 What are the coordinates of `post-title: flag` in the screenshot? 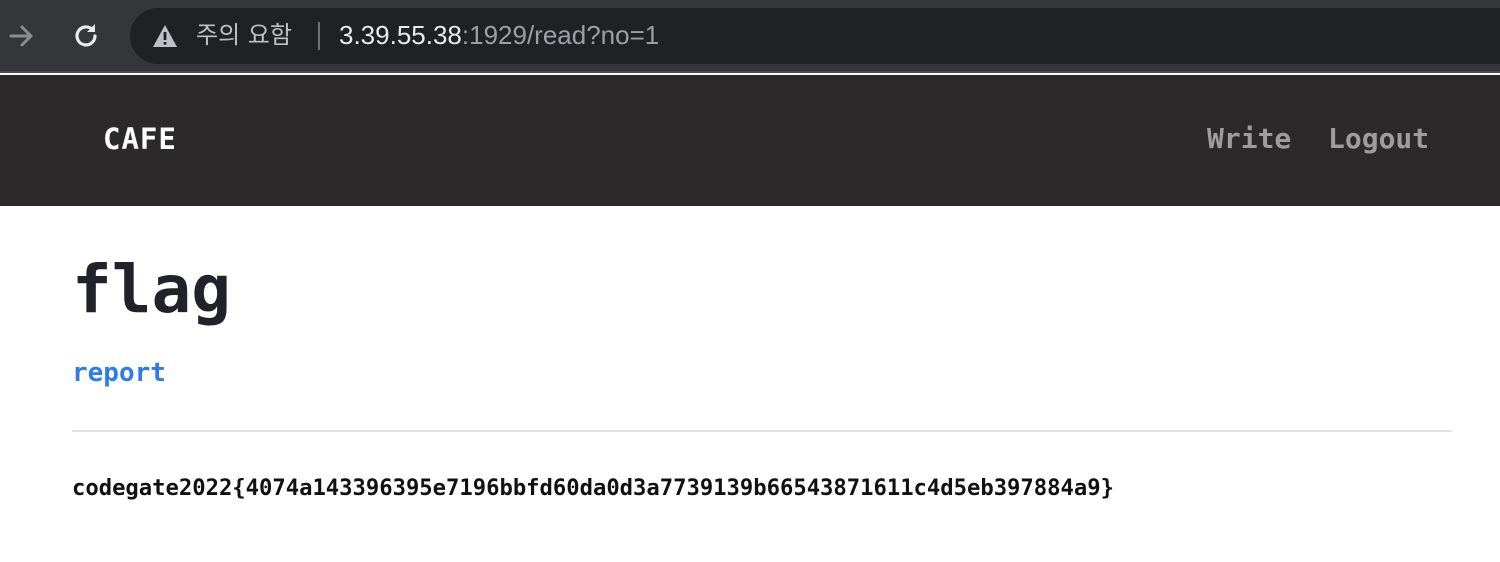 It's located at (151, 289).